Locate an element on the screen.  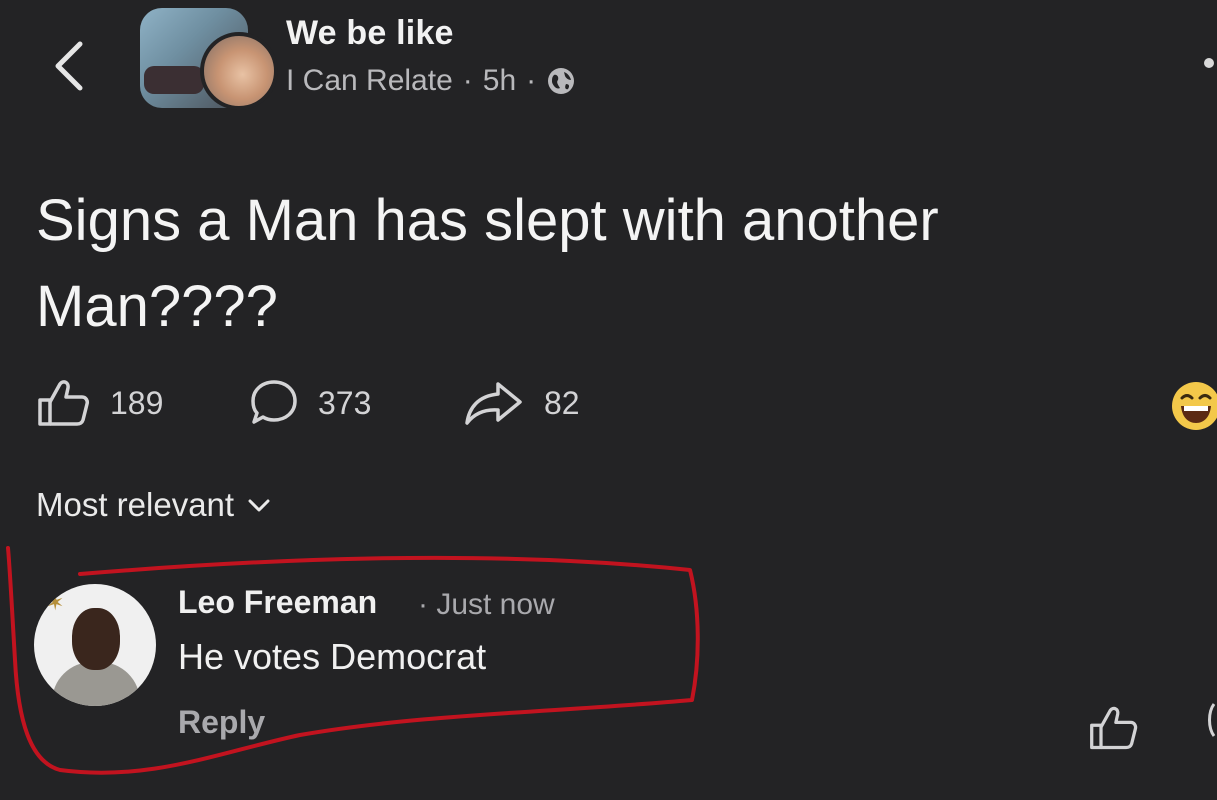
sheriff-badge-icon: ✶ is located at coordinates (55, 602).